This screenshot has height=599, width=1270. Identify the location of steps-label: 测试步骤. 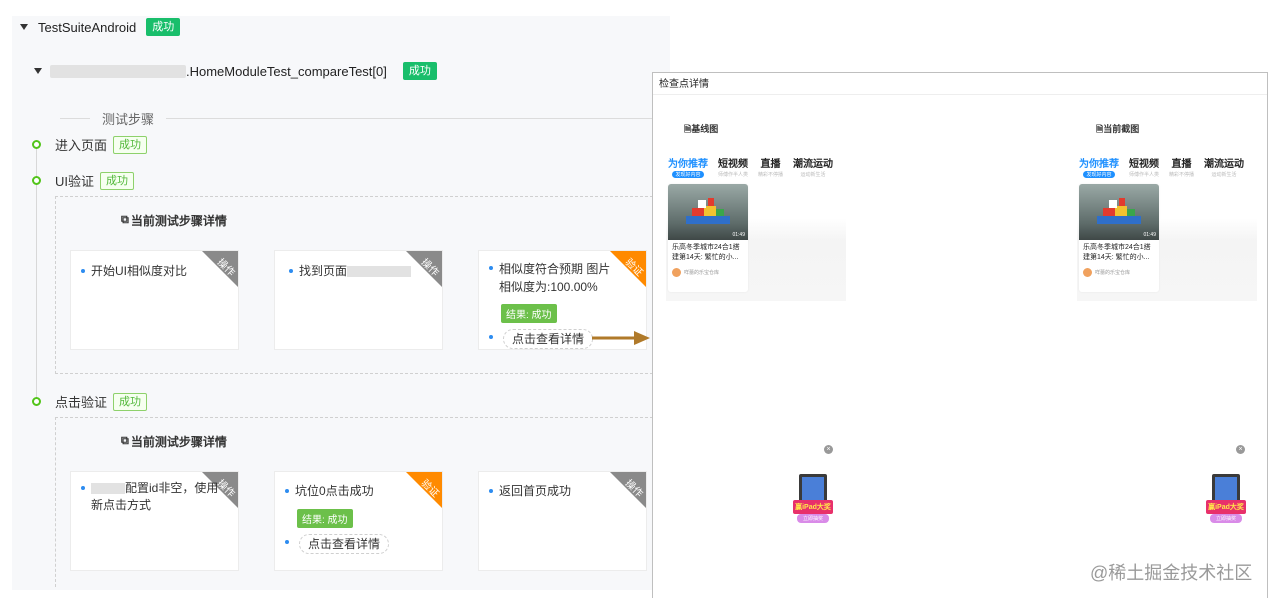
(128, 119).